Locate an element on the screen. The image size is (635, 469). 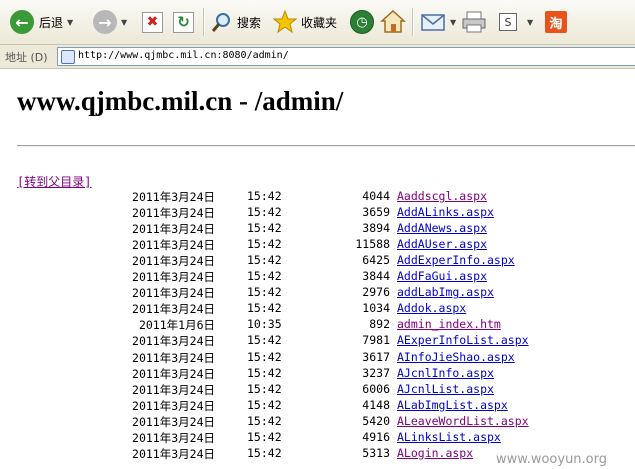
history-icon: ◷ is located at coordinates (362, 22).